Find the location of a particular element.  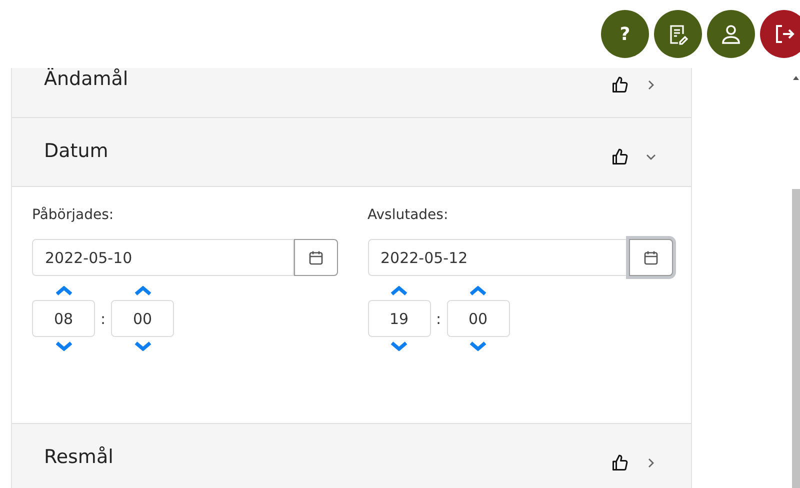

section-header: Ändamål is located at coordinates (351, 93).